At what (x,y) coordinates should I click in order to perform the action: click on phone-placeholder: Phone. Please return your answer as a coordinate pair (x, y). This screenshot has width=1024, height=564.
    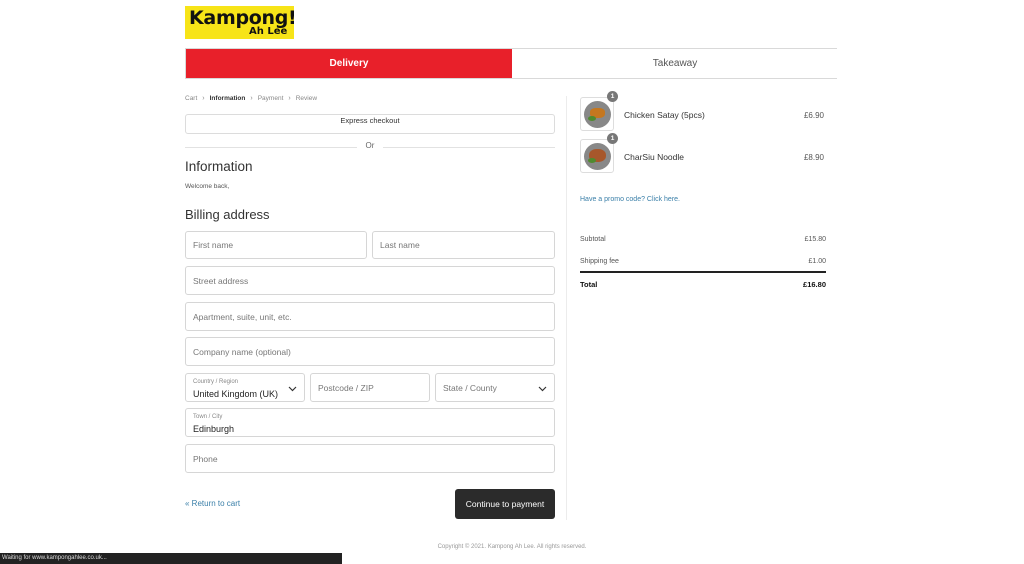
    Looking at the image, I should click on (205, 458).